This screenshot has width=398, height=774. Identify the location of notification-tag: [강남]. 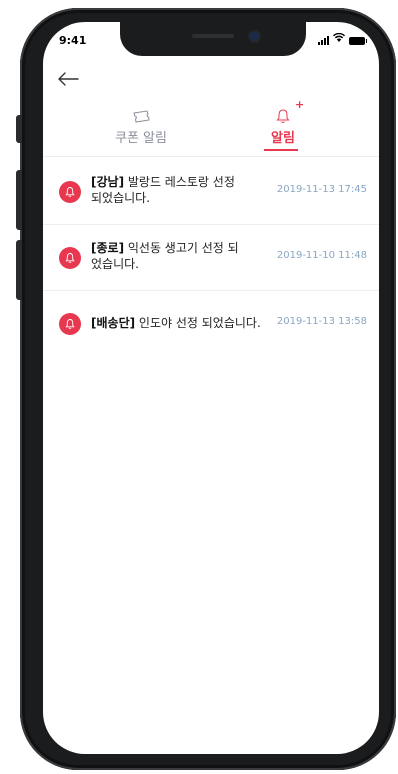
(108, 182).